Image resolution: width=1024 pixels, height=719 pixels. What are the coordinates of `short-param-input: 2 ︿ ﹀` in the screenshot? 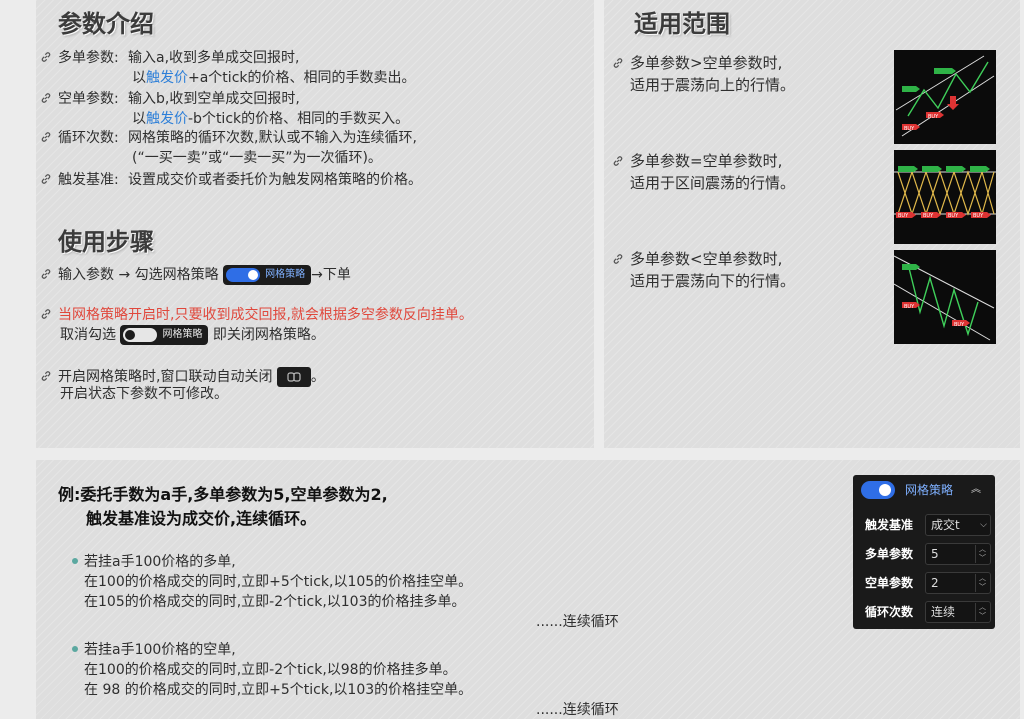 It's located at (958, 583).